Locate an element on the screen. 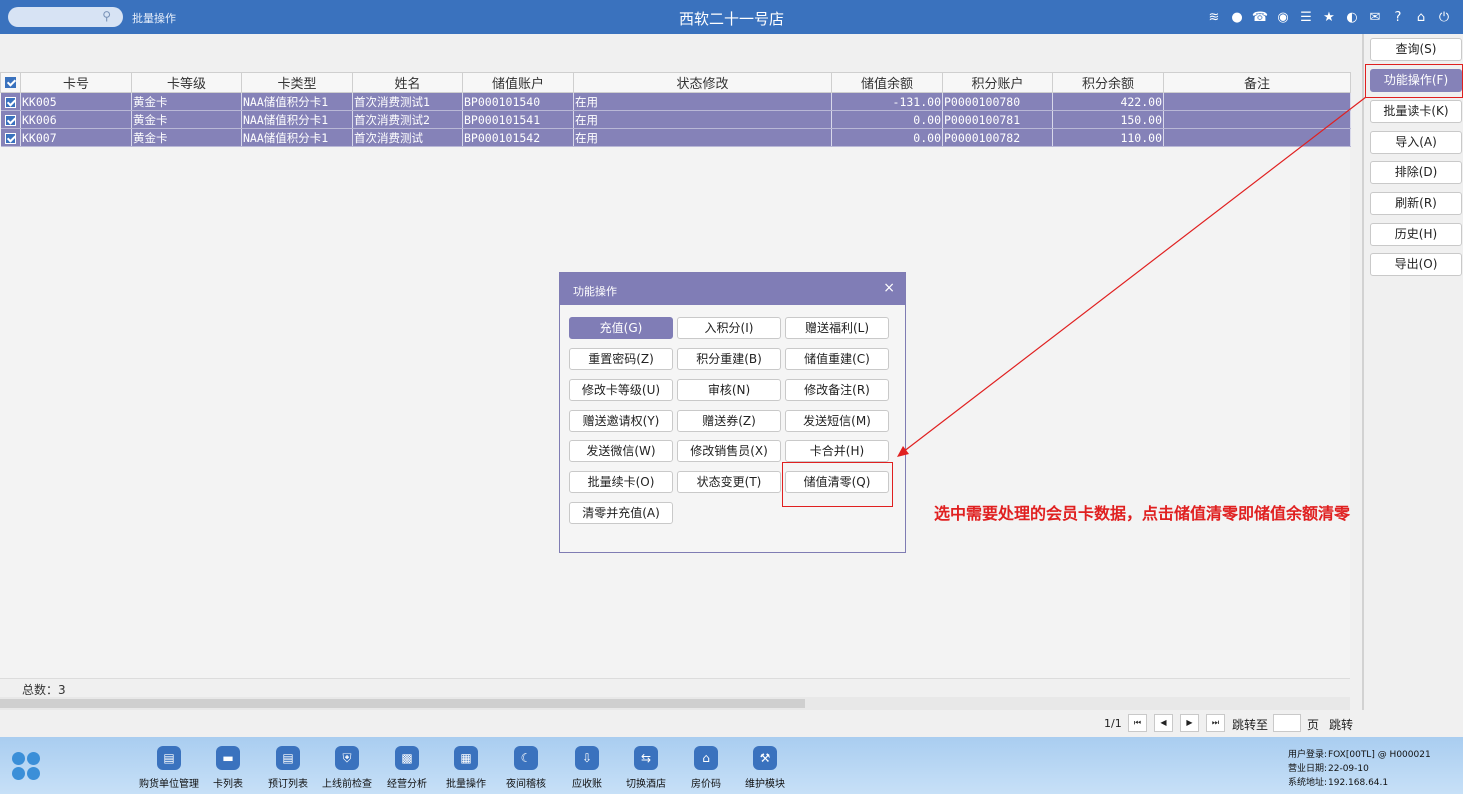 This screenshot has width=1463, height=794. close-icon: × is located at coordinates (889, 288).